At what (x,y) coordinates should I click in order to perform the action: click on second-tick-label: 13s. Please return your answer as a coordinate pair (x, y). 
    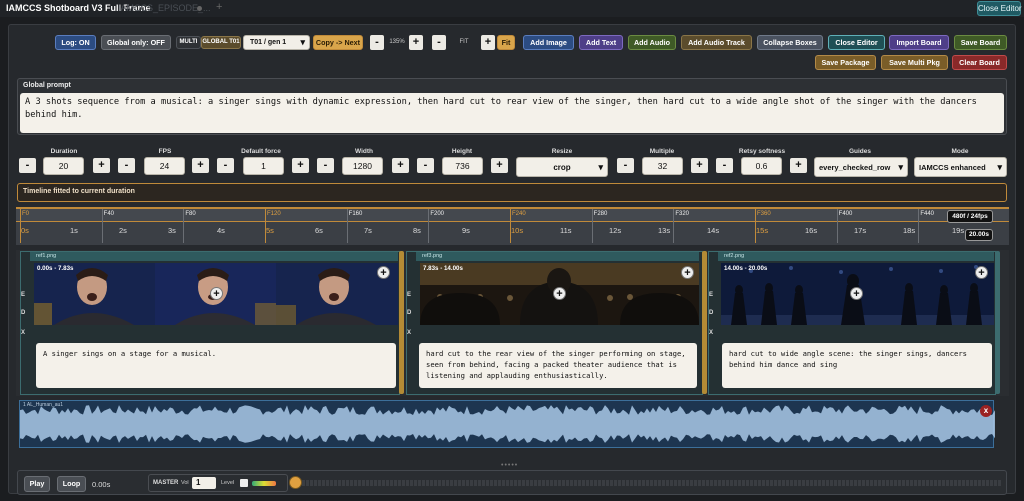
    Looking at the image, I should click on (664, 230).